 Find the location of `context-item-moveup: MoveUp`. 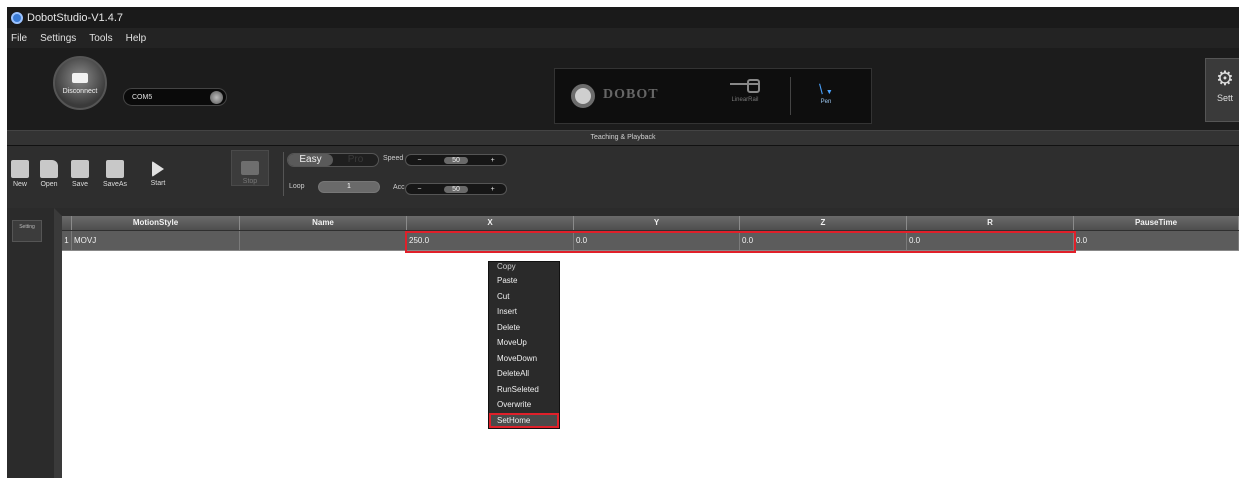

context-item-moveup: MoveUp is located at coordinates (524, 343).